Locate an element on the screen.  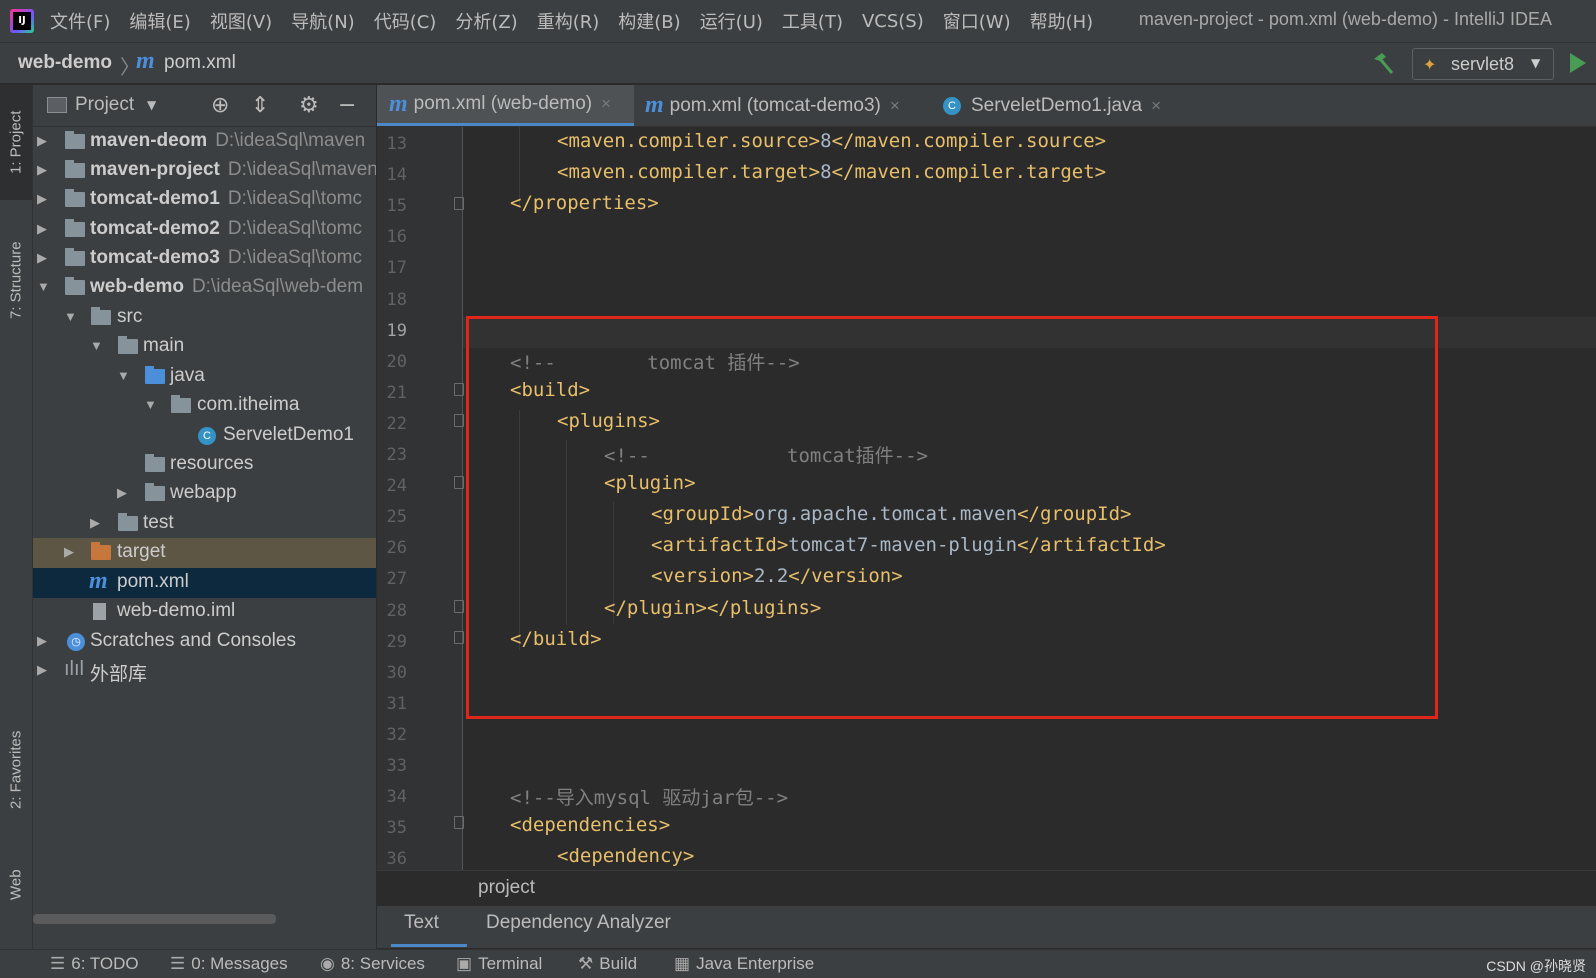
tool-services: ◉ 8: Services is located at coordinates (372, 964).